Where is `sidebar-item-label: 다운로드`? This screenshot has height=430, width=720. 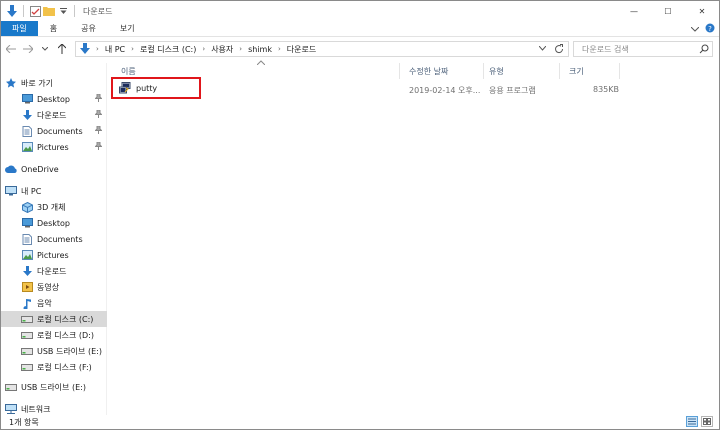 sidebar-item-label: 다운로드 is located at coordinates (52, 271).